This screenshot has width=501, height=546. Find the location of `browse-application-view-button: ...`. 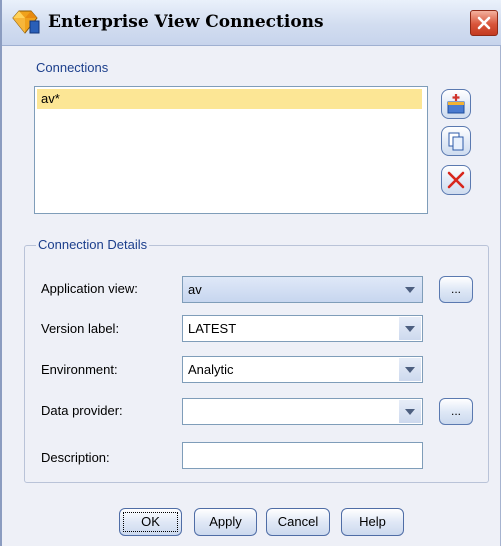

browse-application-view-button: ... is located at coordinates (456, 289).